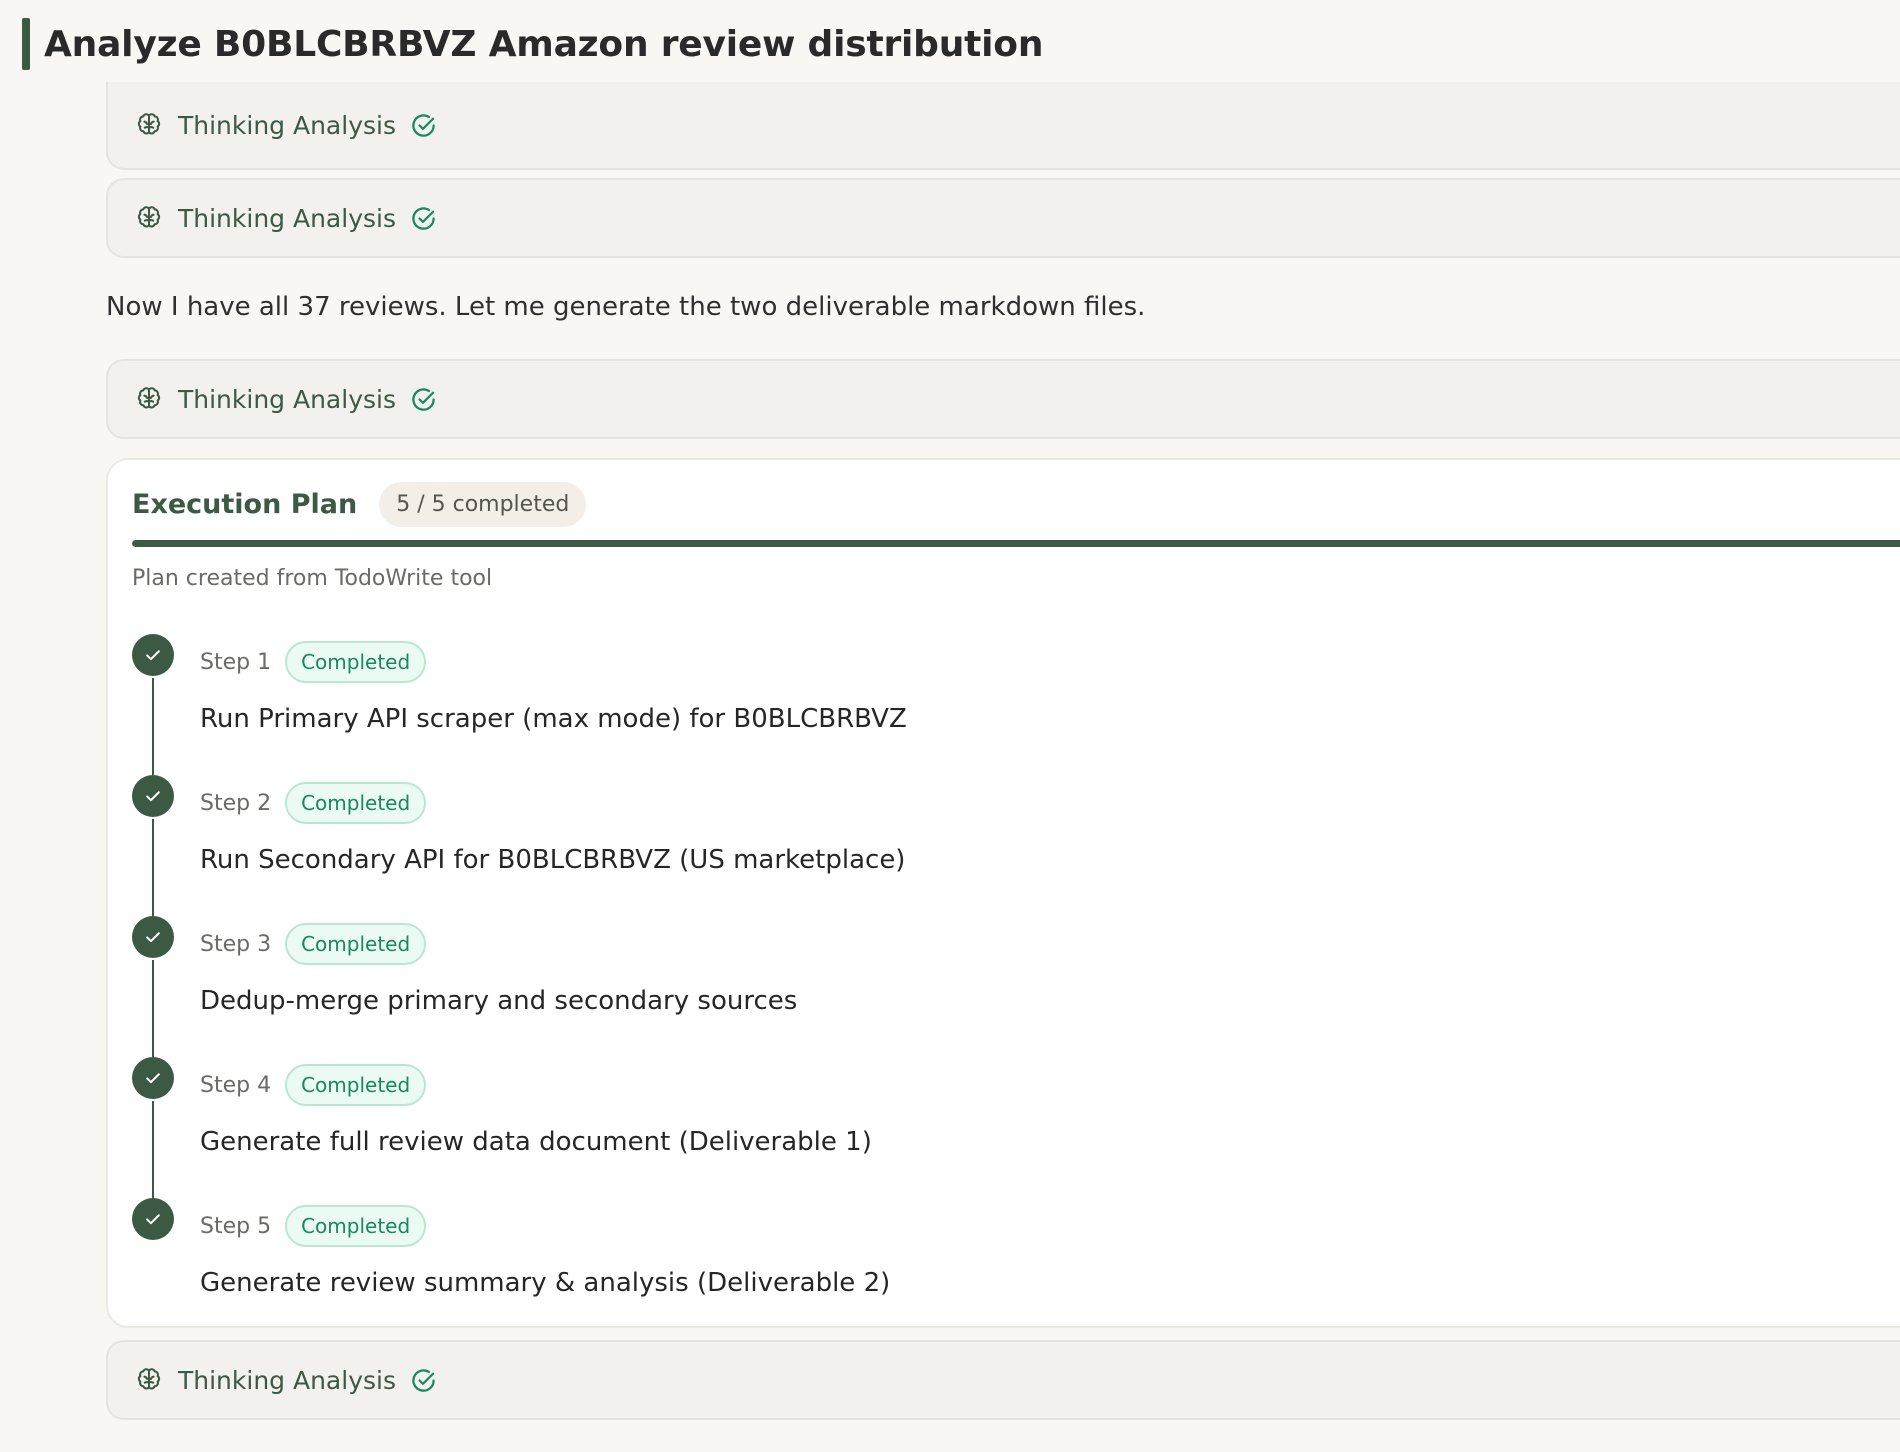 The width and height of the screenshot is (1900, 1452). What do you see at coordinates (236, 944) in the screenshot?
I see `step-label: Step 3` at bounding box center [236, 944].